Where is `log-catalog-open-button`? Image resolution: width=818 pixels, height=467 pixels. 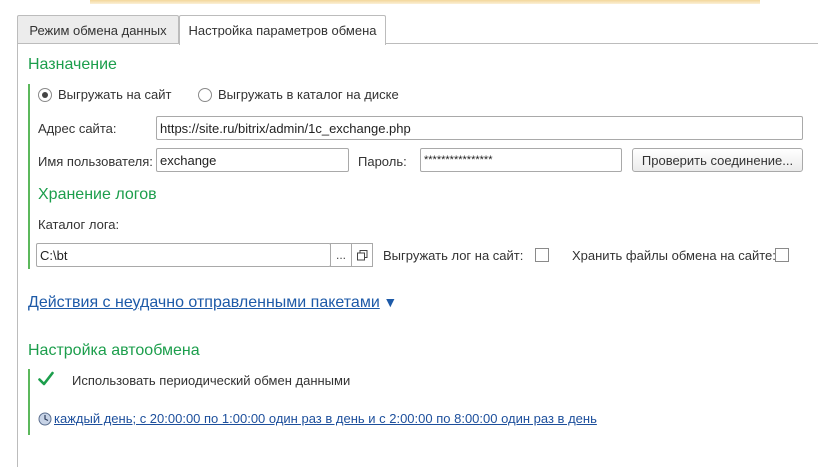 log-catalog-open-button is located at coordinates (362, 255).